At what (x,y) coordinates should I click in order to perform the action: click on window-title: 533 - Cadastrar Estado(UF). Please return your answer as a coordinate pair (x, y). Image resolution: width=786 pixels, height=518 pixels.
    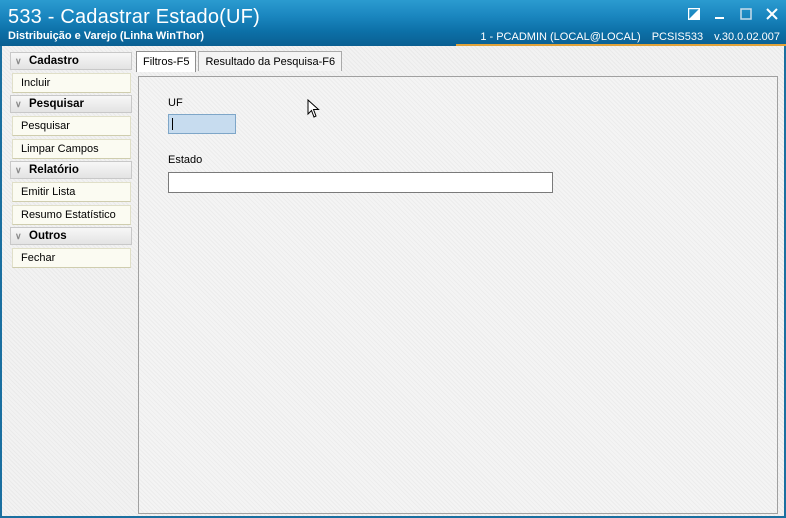
    Looking at the image, I should click on (134, 17).